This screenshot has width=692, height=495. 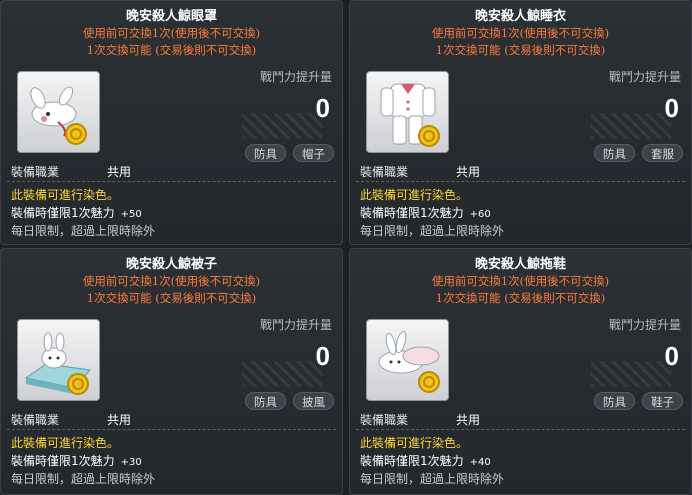 I want to click on charm-bonus-value: +30, so click(x=131, y=462).